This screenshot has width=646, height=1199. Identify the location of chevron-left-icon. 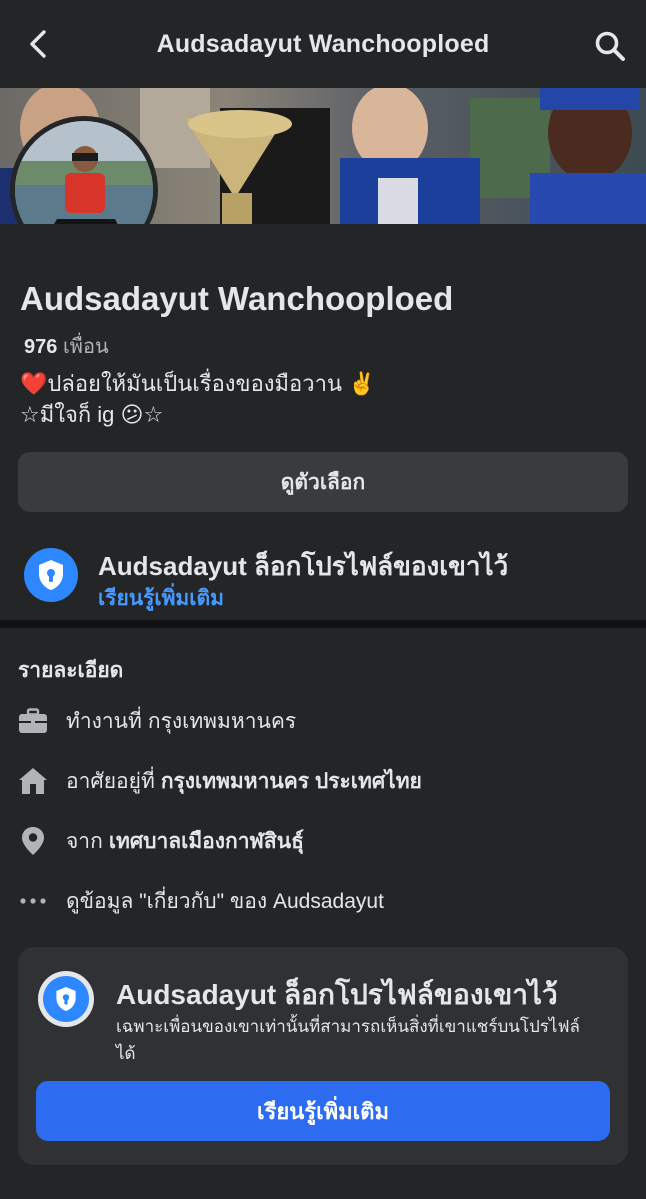
(38, 44).